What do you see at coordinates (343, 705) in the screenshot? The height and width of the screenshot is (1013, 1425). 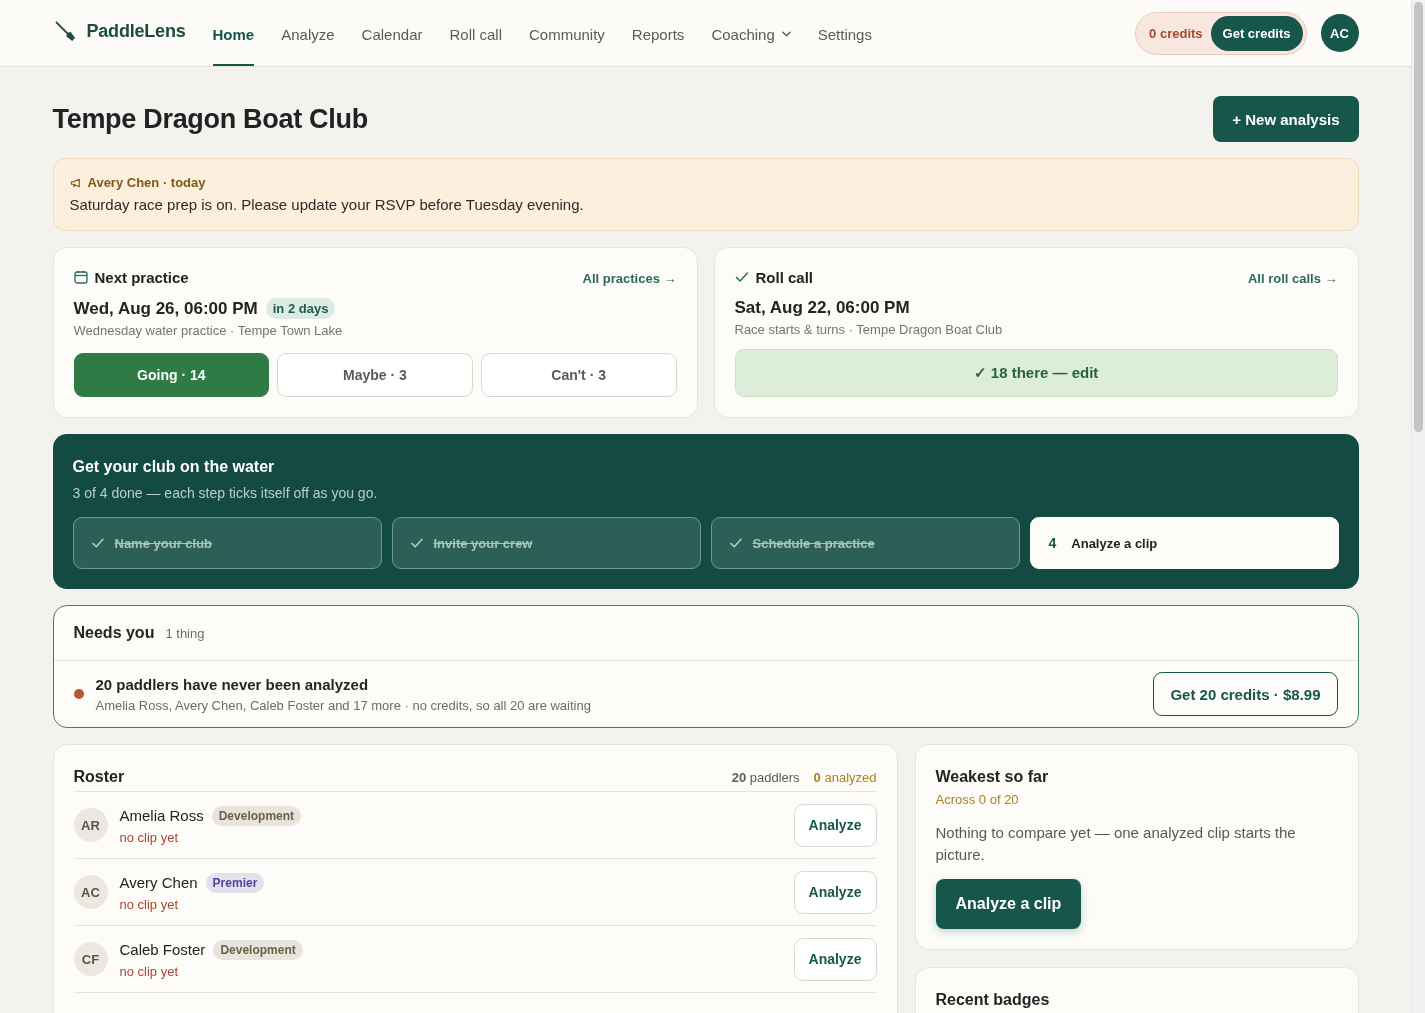 I see `task-details: Amelia Ross, Avery Chen, Caleb Foster and 17 more · no credits, so all 20 are waiting` at bounding box center [343, 705].